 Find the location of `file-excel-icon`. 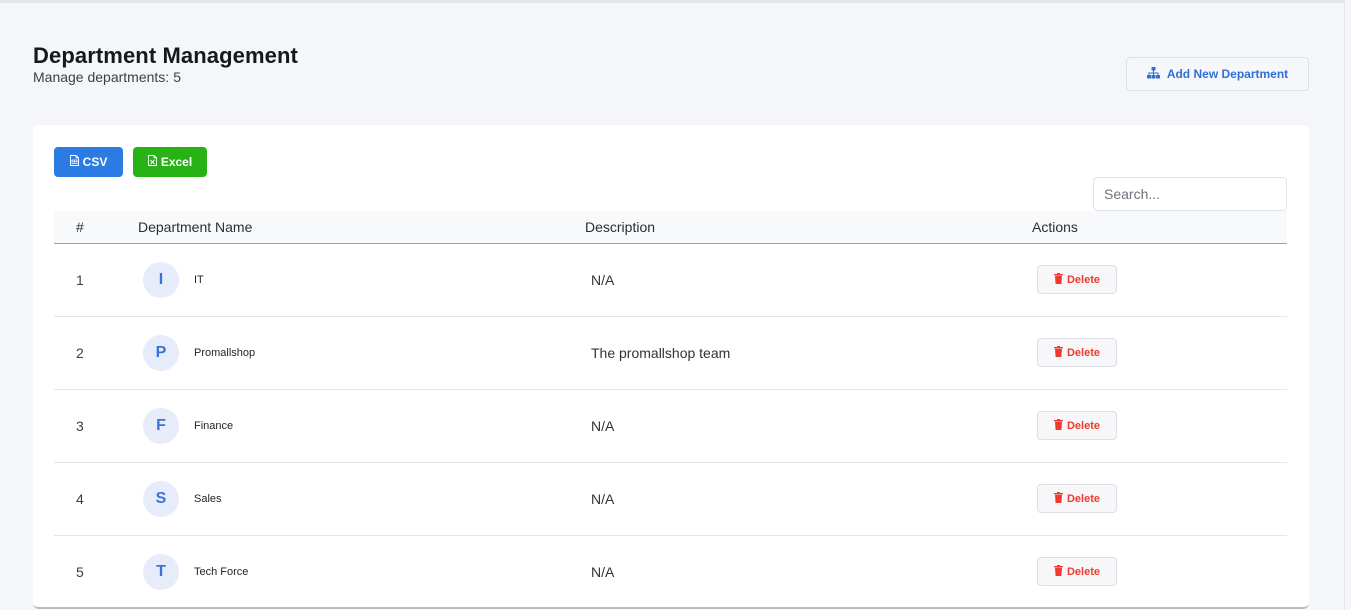

file-excel-icon is located at coordinates (152, 162).